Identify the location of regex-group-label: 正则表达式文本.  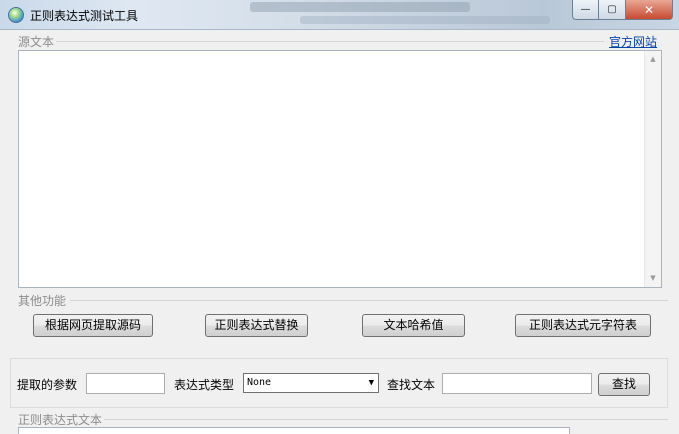
(60, 419).